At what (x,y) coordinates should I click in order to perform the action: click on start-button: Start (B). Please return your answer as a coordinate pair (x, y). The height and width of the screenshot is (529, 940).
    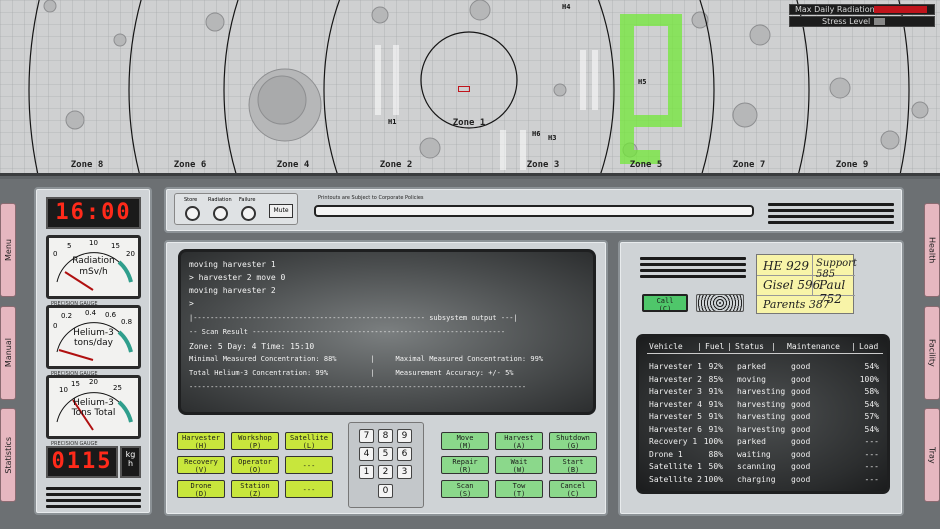
    Looking at the image, I should click on (573, 465).